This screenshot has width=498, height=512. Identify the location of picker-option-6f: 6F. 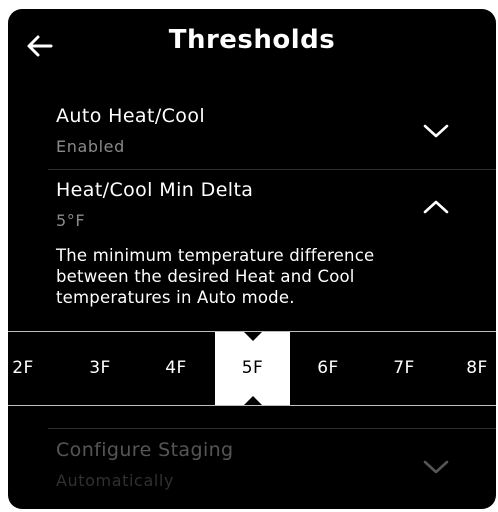
(328, 368).